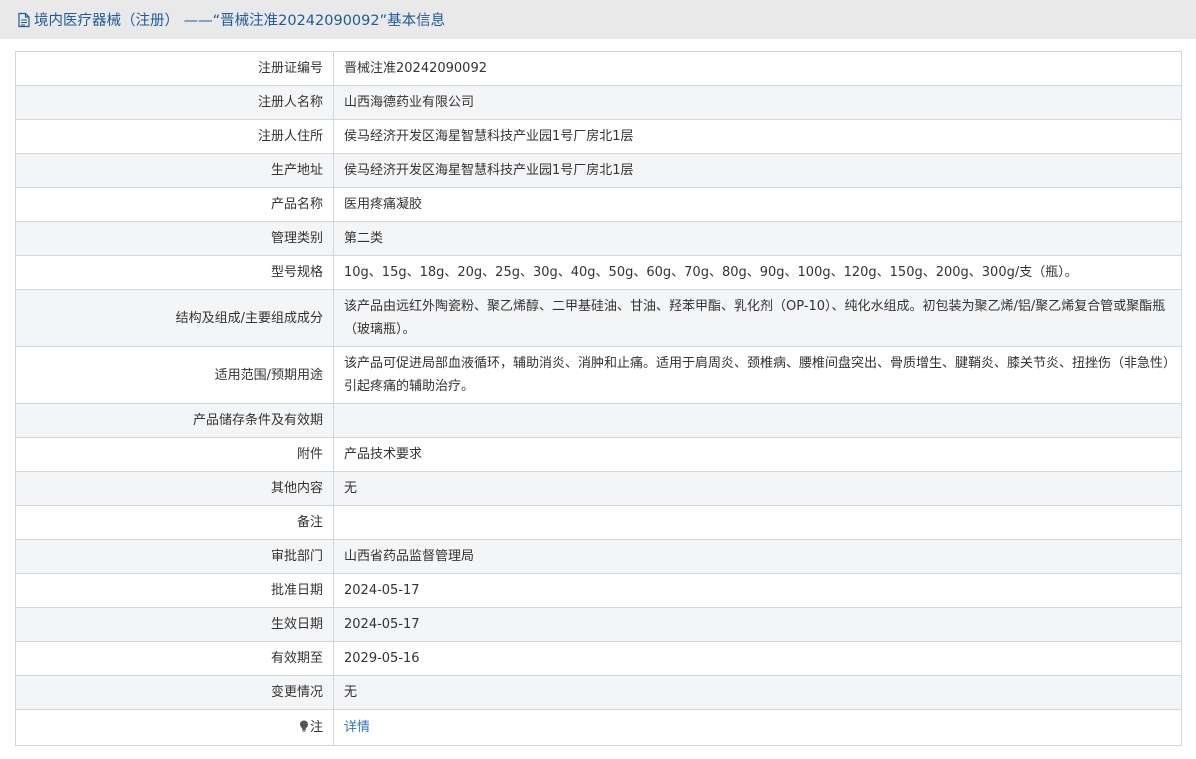 Image resolution: width=1196 pixels, height=759 pixels. I want to click on row-label: 审批部门, so click(174, 556).